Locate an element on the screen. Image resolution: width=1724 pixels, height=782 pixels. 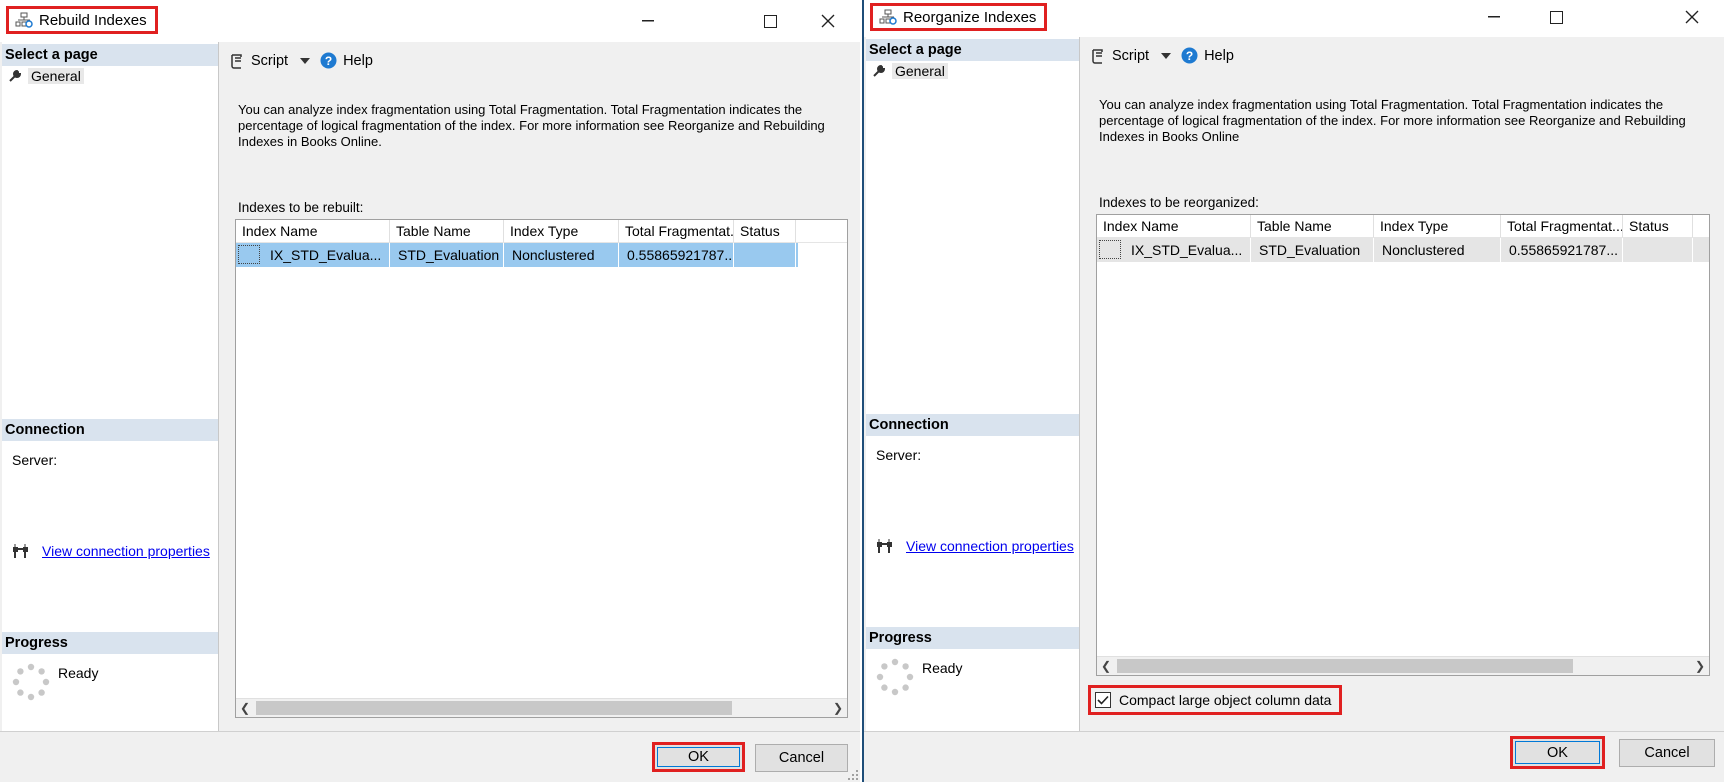
progress-header: Progress is located at coordinates (972, 638).